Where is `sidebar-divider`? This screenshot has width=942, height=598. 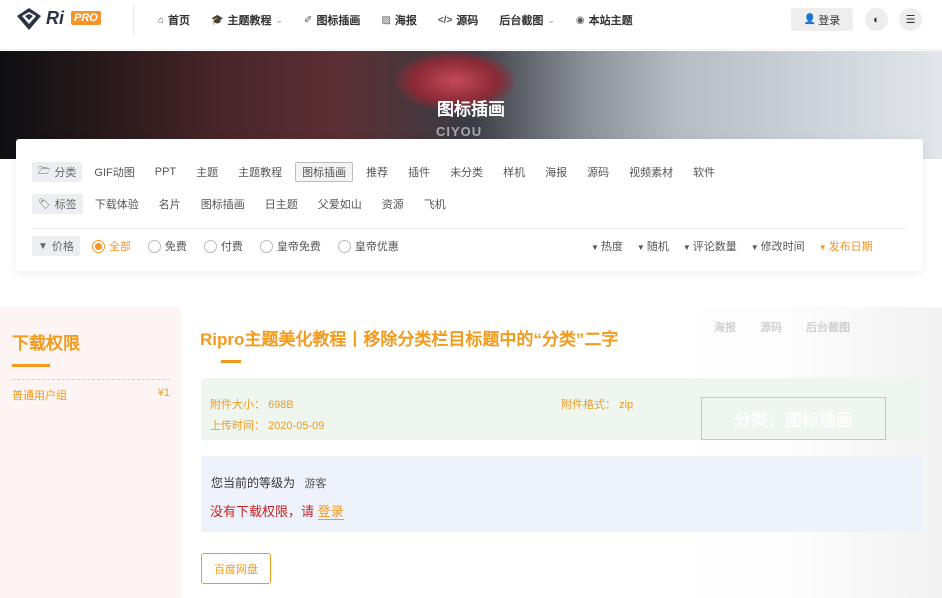
sidebar-divider is located at coordinates (91, 379).